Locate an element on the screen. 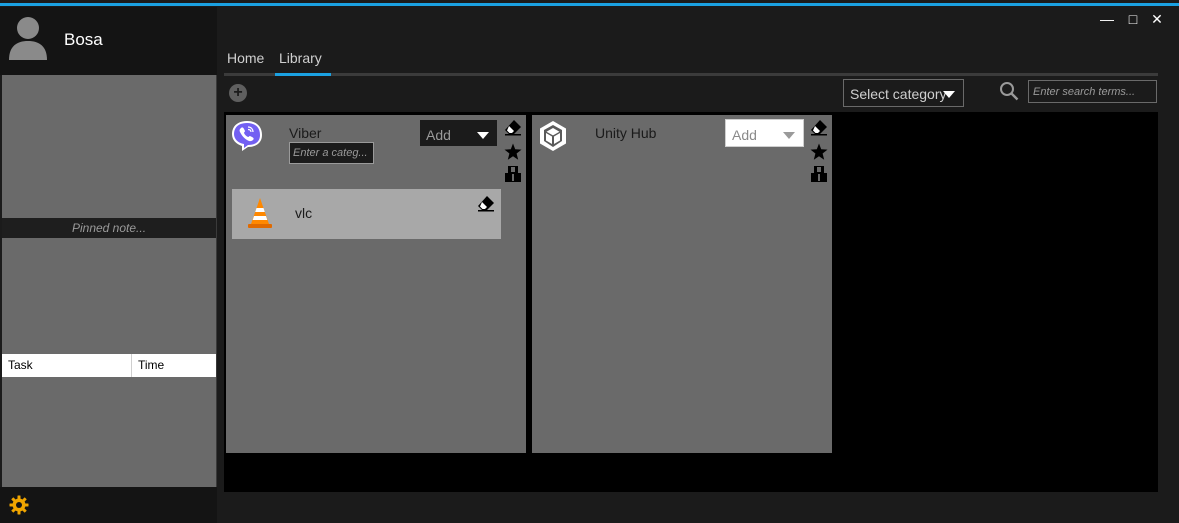 The image size is (1179, 523). time-column-header: Time is located at coordinates (174, 365).